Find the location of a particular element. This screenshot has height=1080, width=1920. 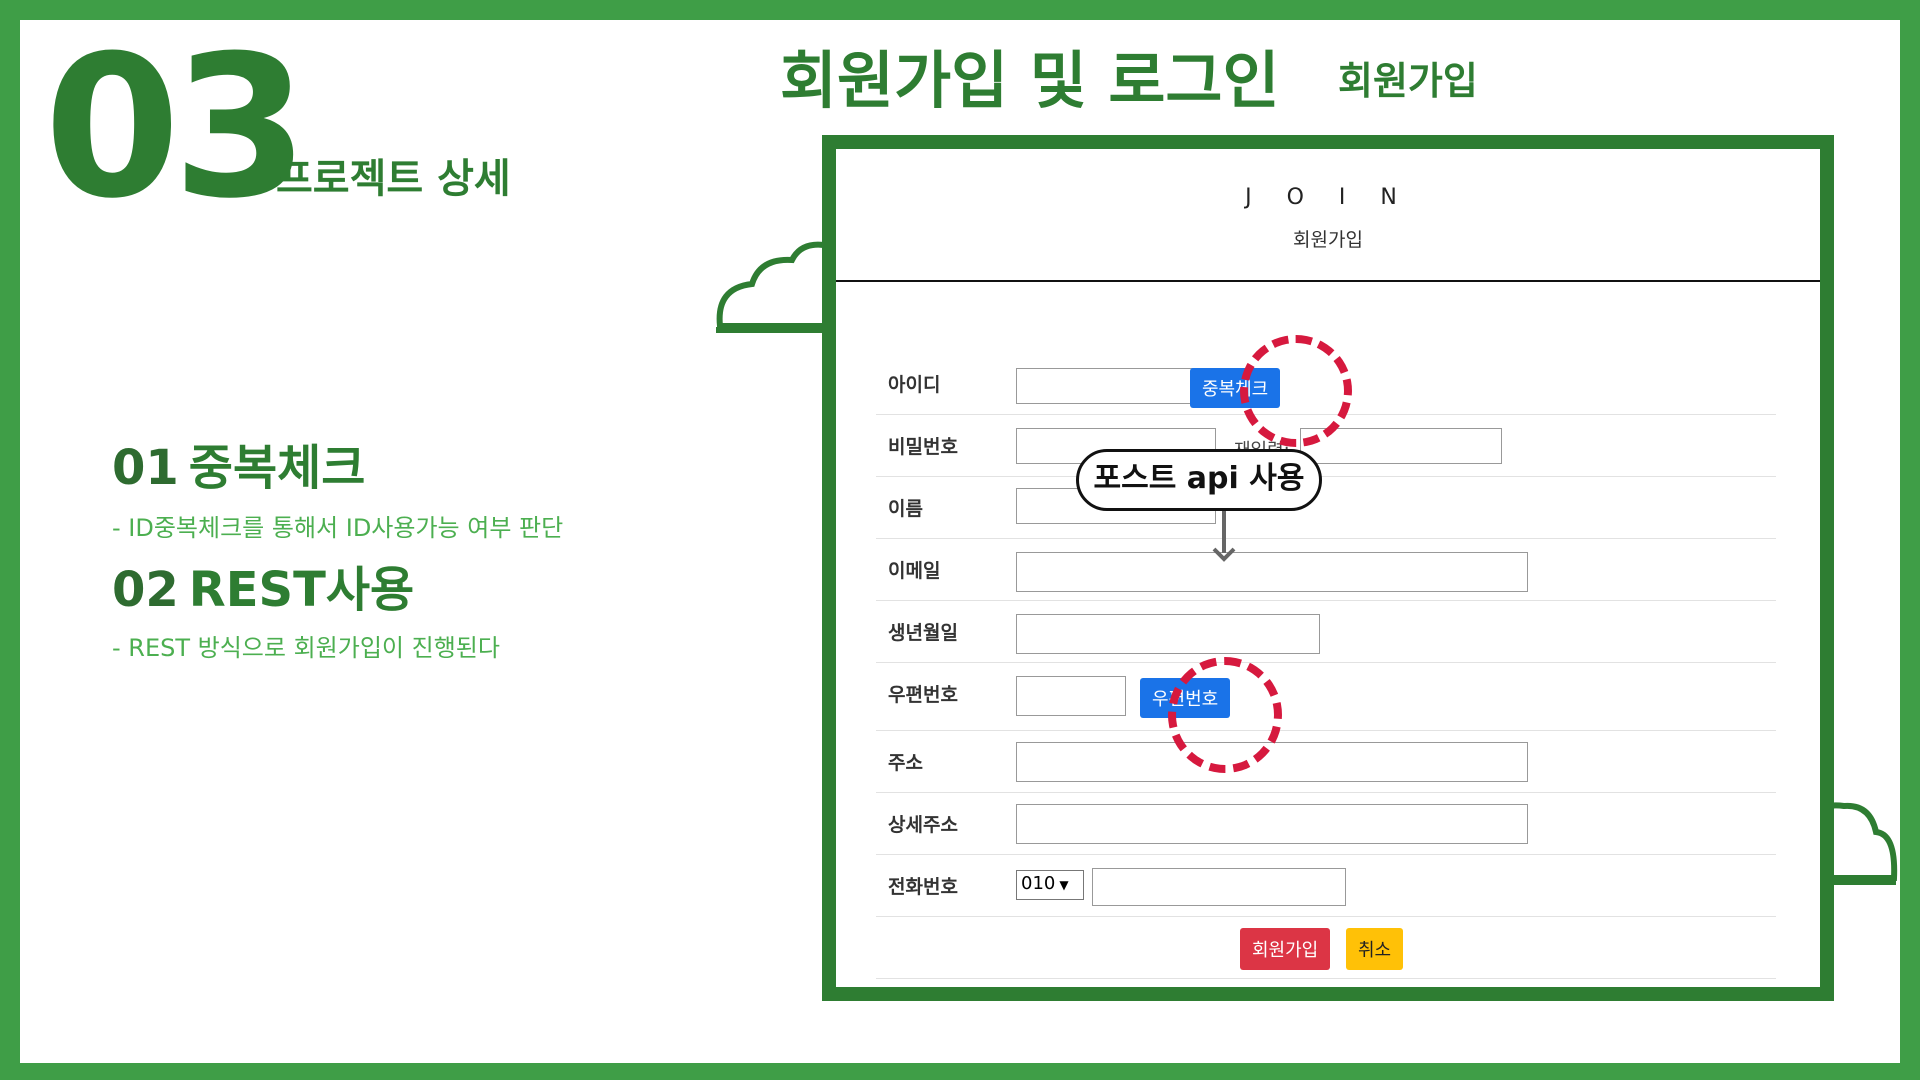

name-label: 이름 is located at coordinates (905, 509).